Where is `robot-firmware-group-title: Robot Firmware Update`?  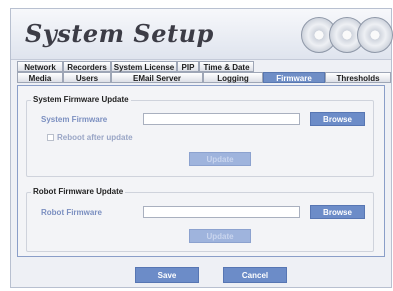
robot-firmware-group-title: Robot Firmware Update is located at coordinates (78, 191).